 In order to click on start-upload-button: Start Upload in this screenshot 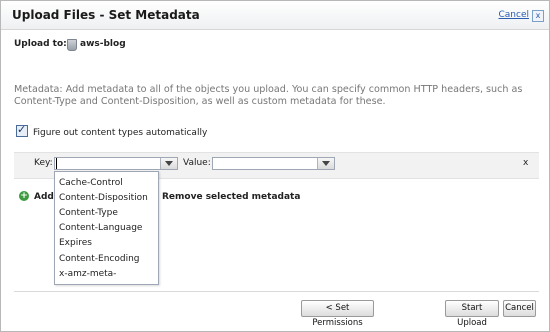, I will do `click(472, 314)`.